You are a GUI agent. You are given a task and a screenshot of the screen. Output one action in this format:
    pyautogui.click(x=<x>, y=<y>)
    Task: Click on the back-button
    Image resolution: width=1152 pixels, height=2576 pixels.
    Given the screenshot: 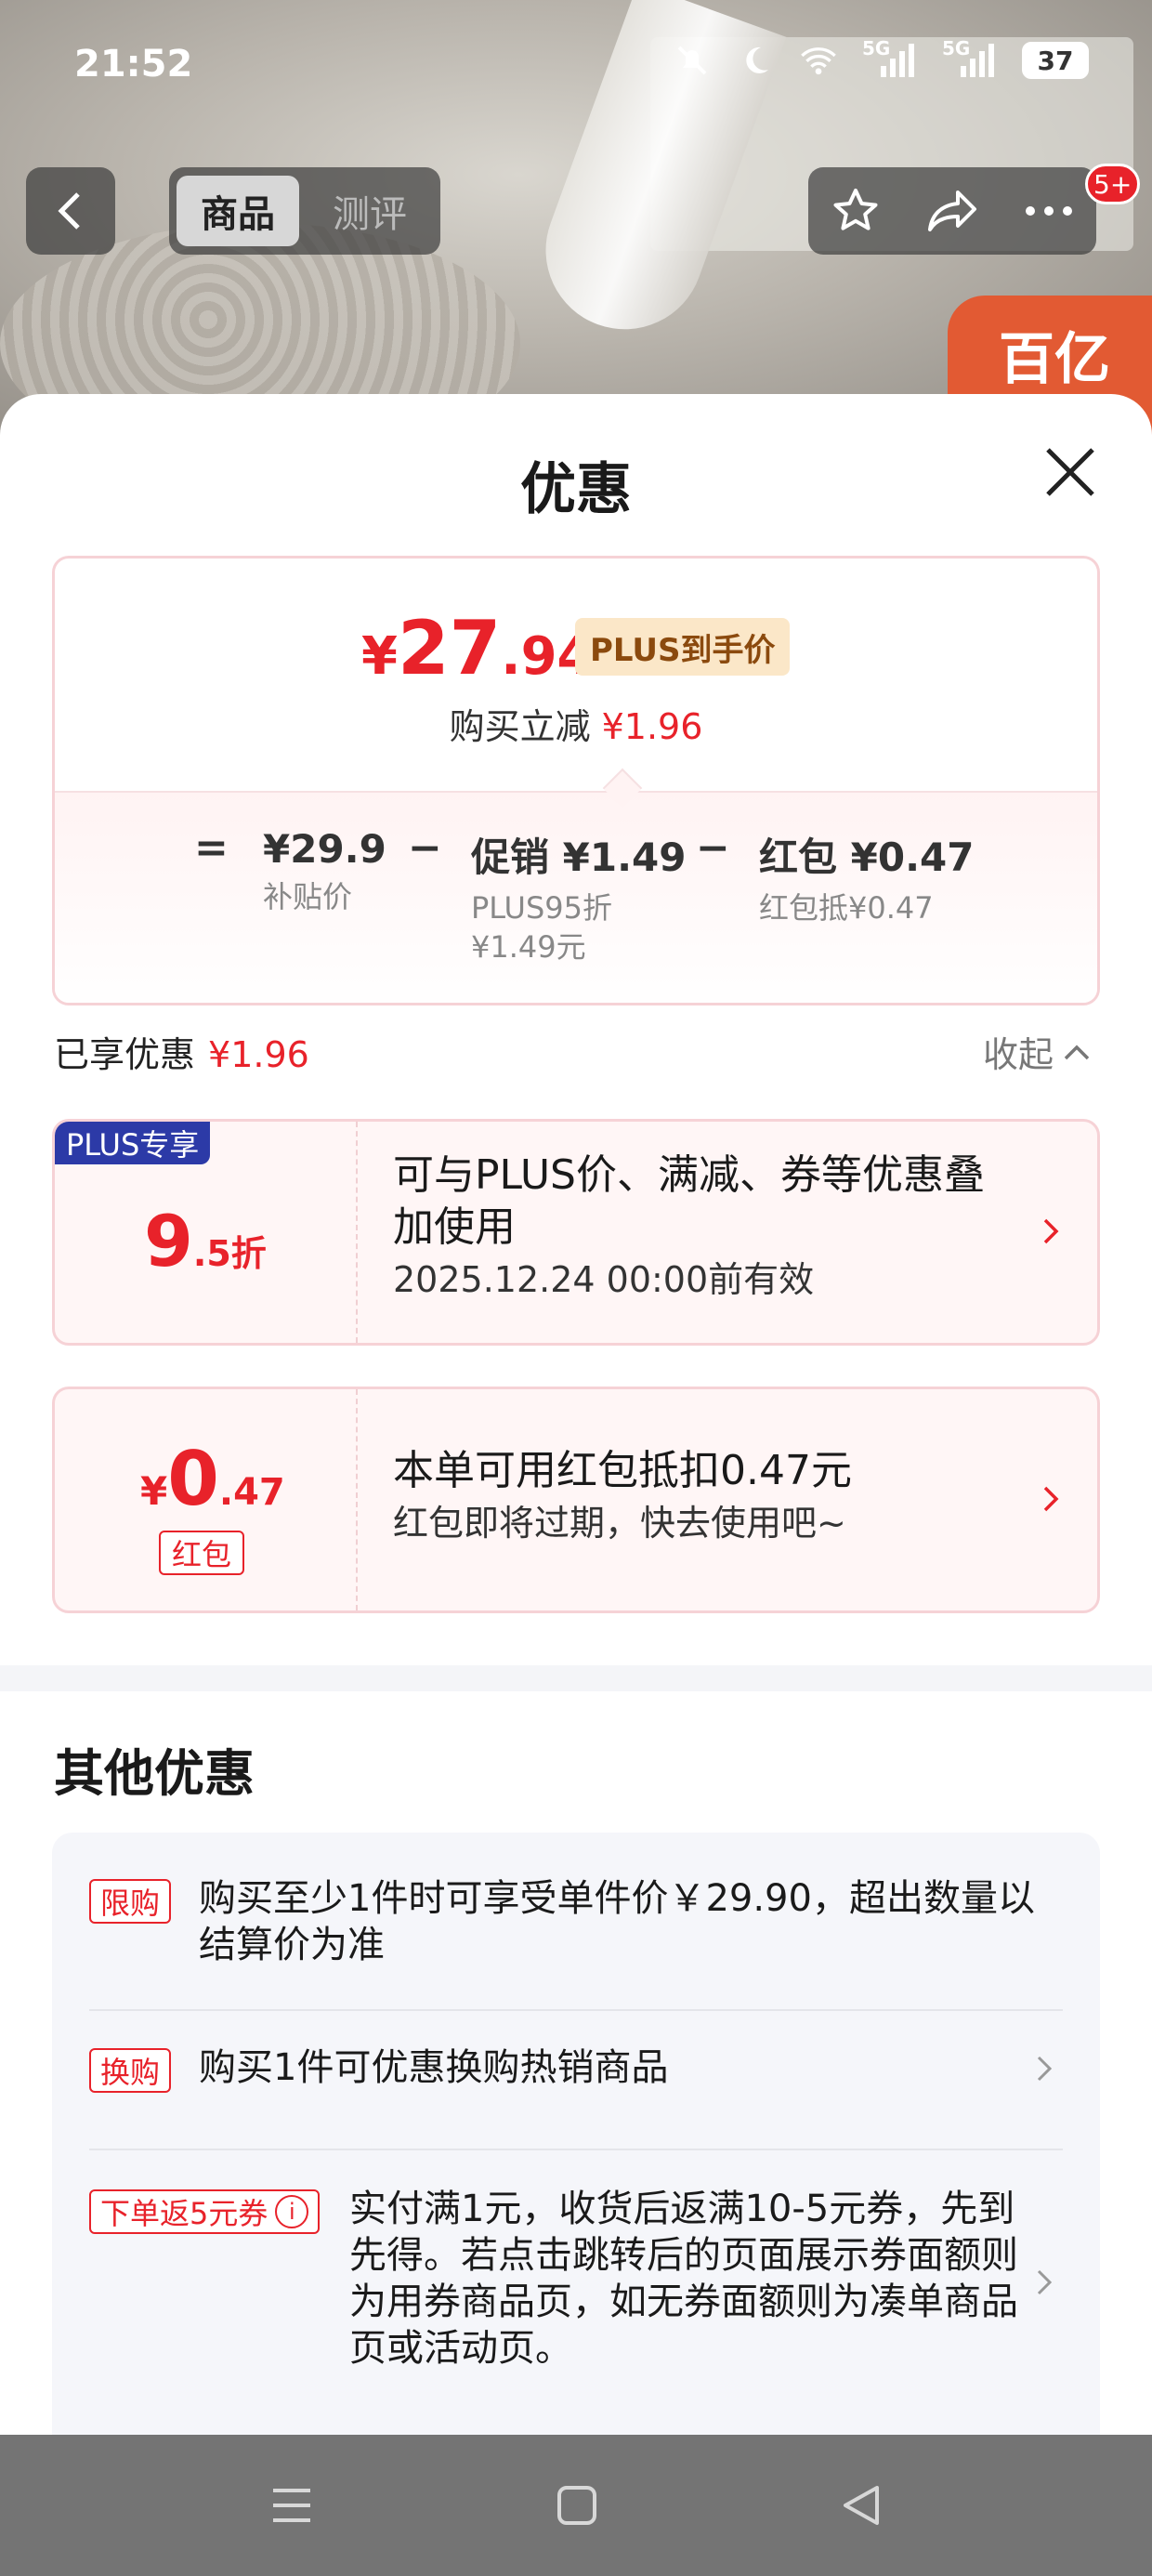 What is the action you would take?
    pyautogui.click(x=70, y=211)
    